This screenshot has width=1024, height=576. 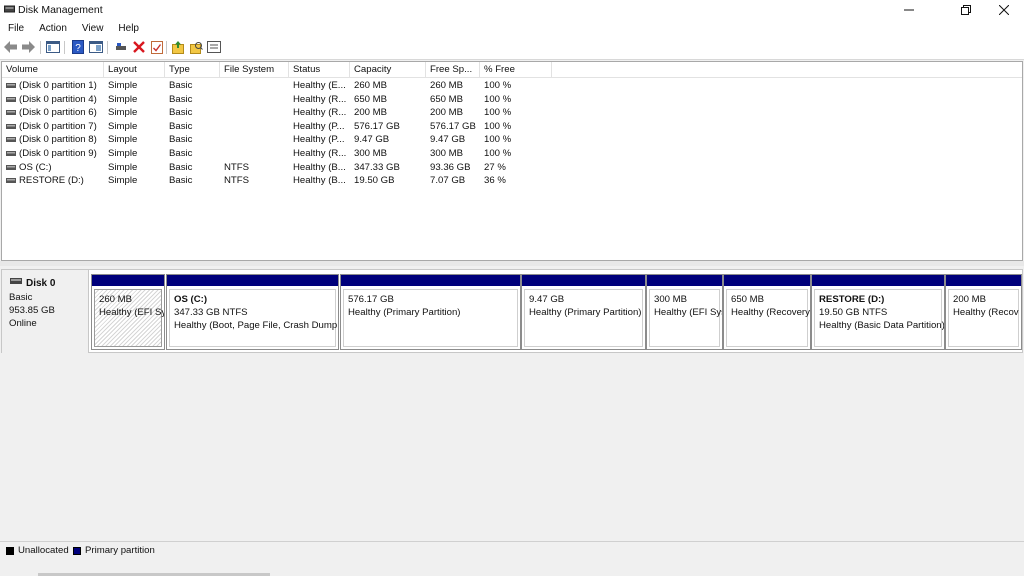 What do you see at coordinates (512, 10) in the screenshot?
I see `title-bar: Disk Management` at bounding box center [512, 10].